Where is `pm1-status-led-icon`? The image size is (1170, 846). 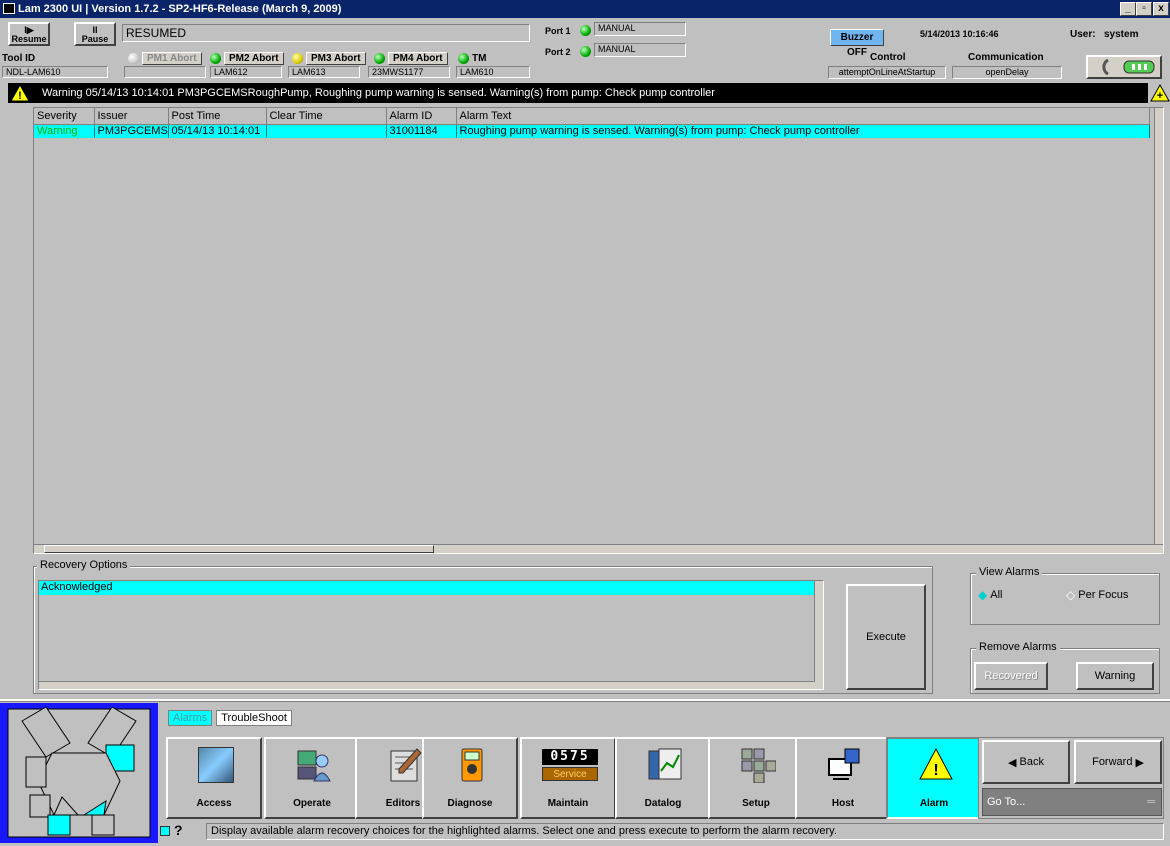 pm1-status-led-icon is located at coordinates (133, 58).